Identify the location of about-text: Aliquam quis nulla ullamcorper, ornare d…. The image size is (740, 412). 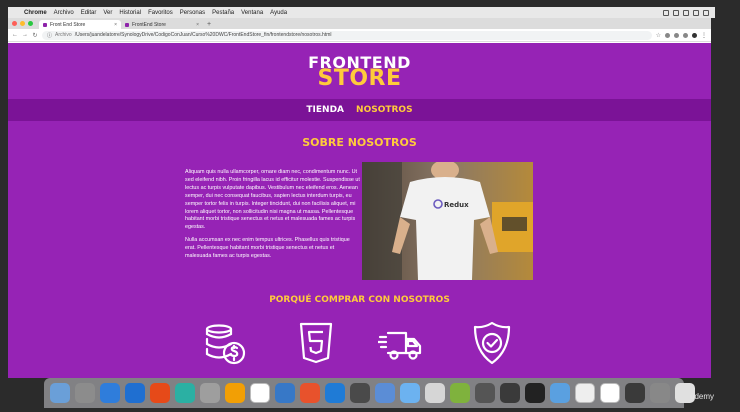
(272, 217).